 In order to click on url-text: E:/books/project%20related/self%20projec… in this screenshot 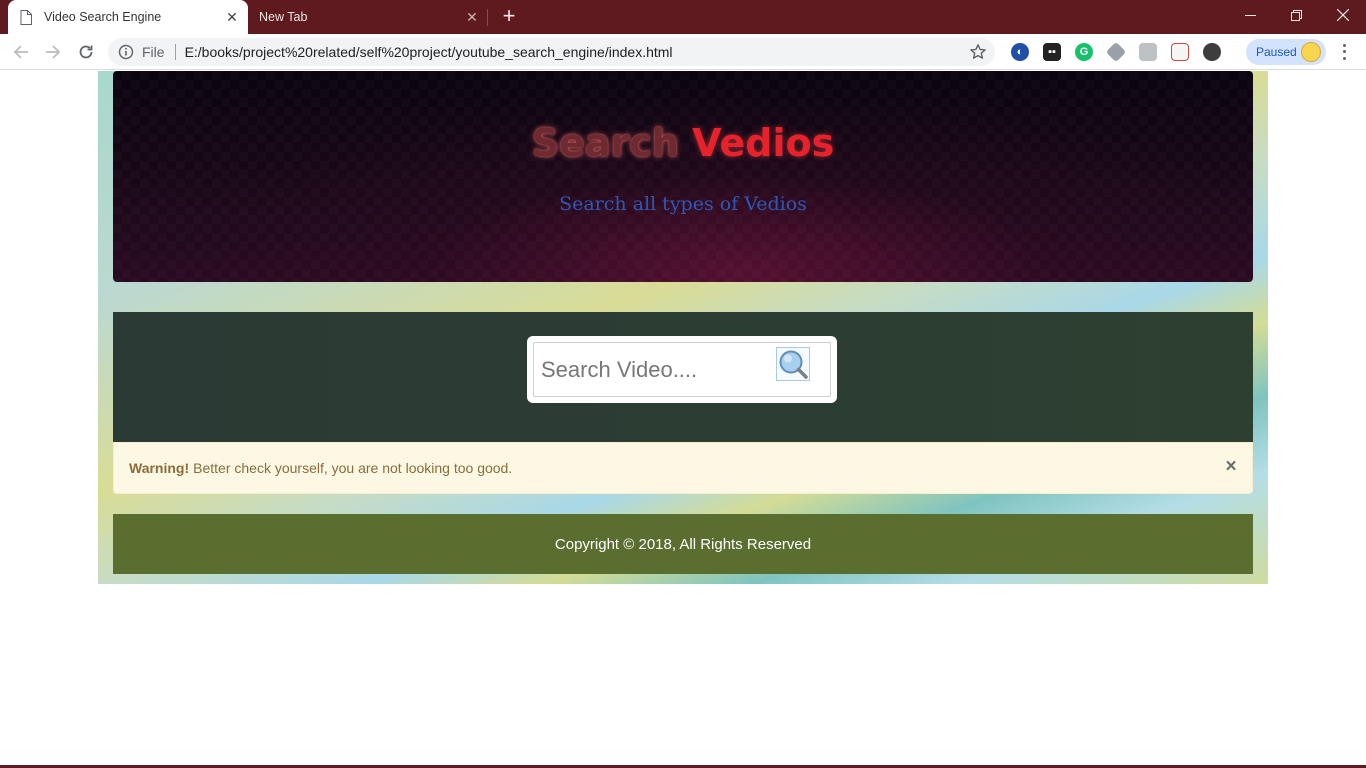, I will do `click(577, 52)`.